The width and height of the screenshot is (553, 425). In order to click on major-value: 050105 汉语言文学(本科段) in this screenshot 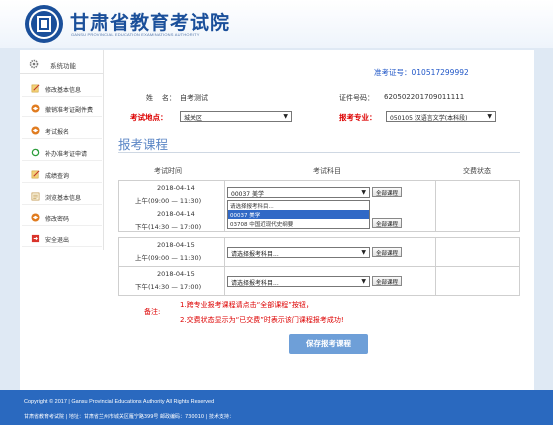, I will do `click(429, 118)`.